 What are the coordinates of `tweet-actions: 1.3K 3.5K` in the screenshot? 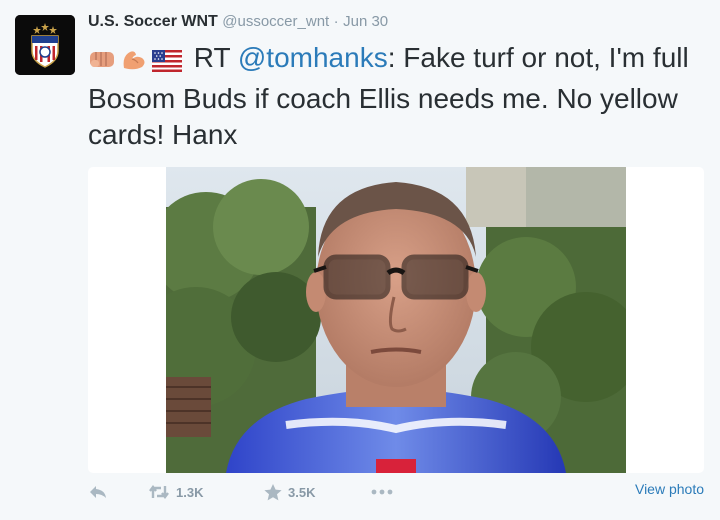 It's located at (398, 496).